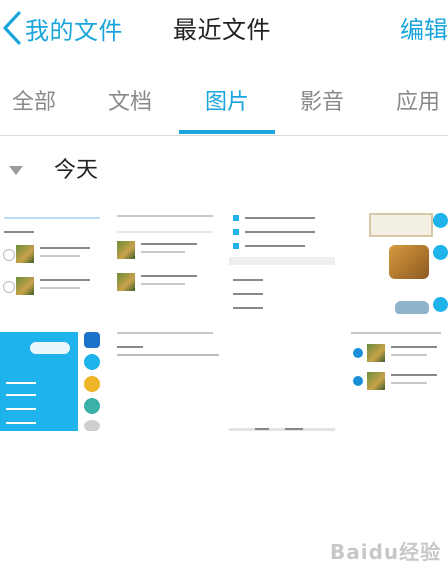  Describe the element at coordinates (74, 30) in the screenshot. I see `back-label: 我的文件` at that location.